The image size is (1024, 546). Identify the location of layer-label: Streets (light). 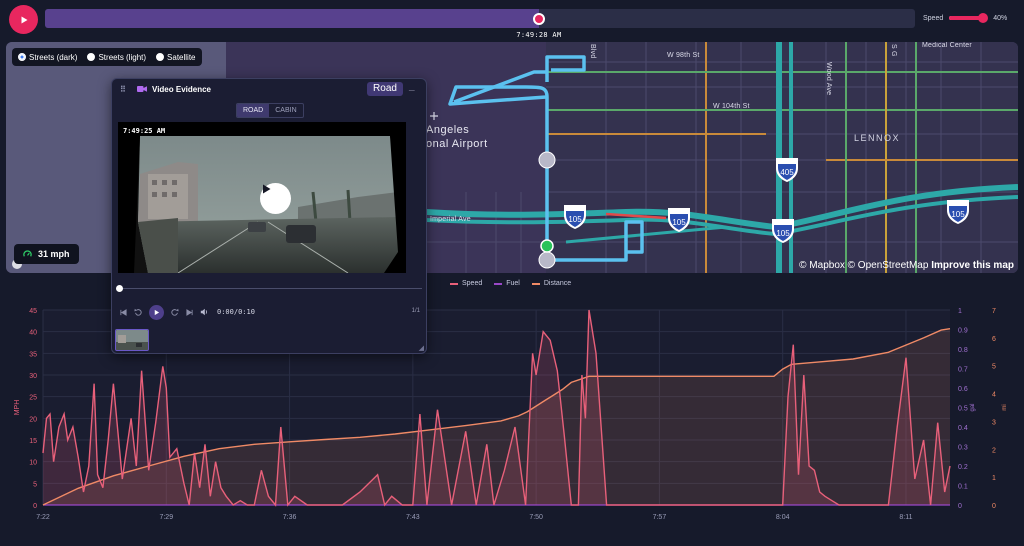
(122, 57).